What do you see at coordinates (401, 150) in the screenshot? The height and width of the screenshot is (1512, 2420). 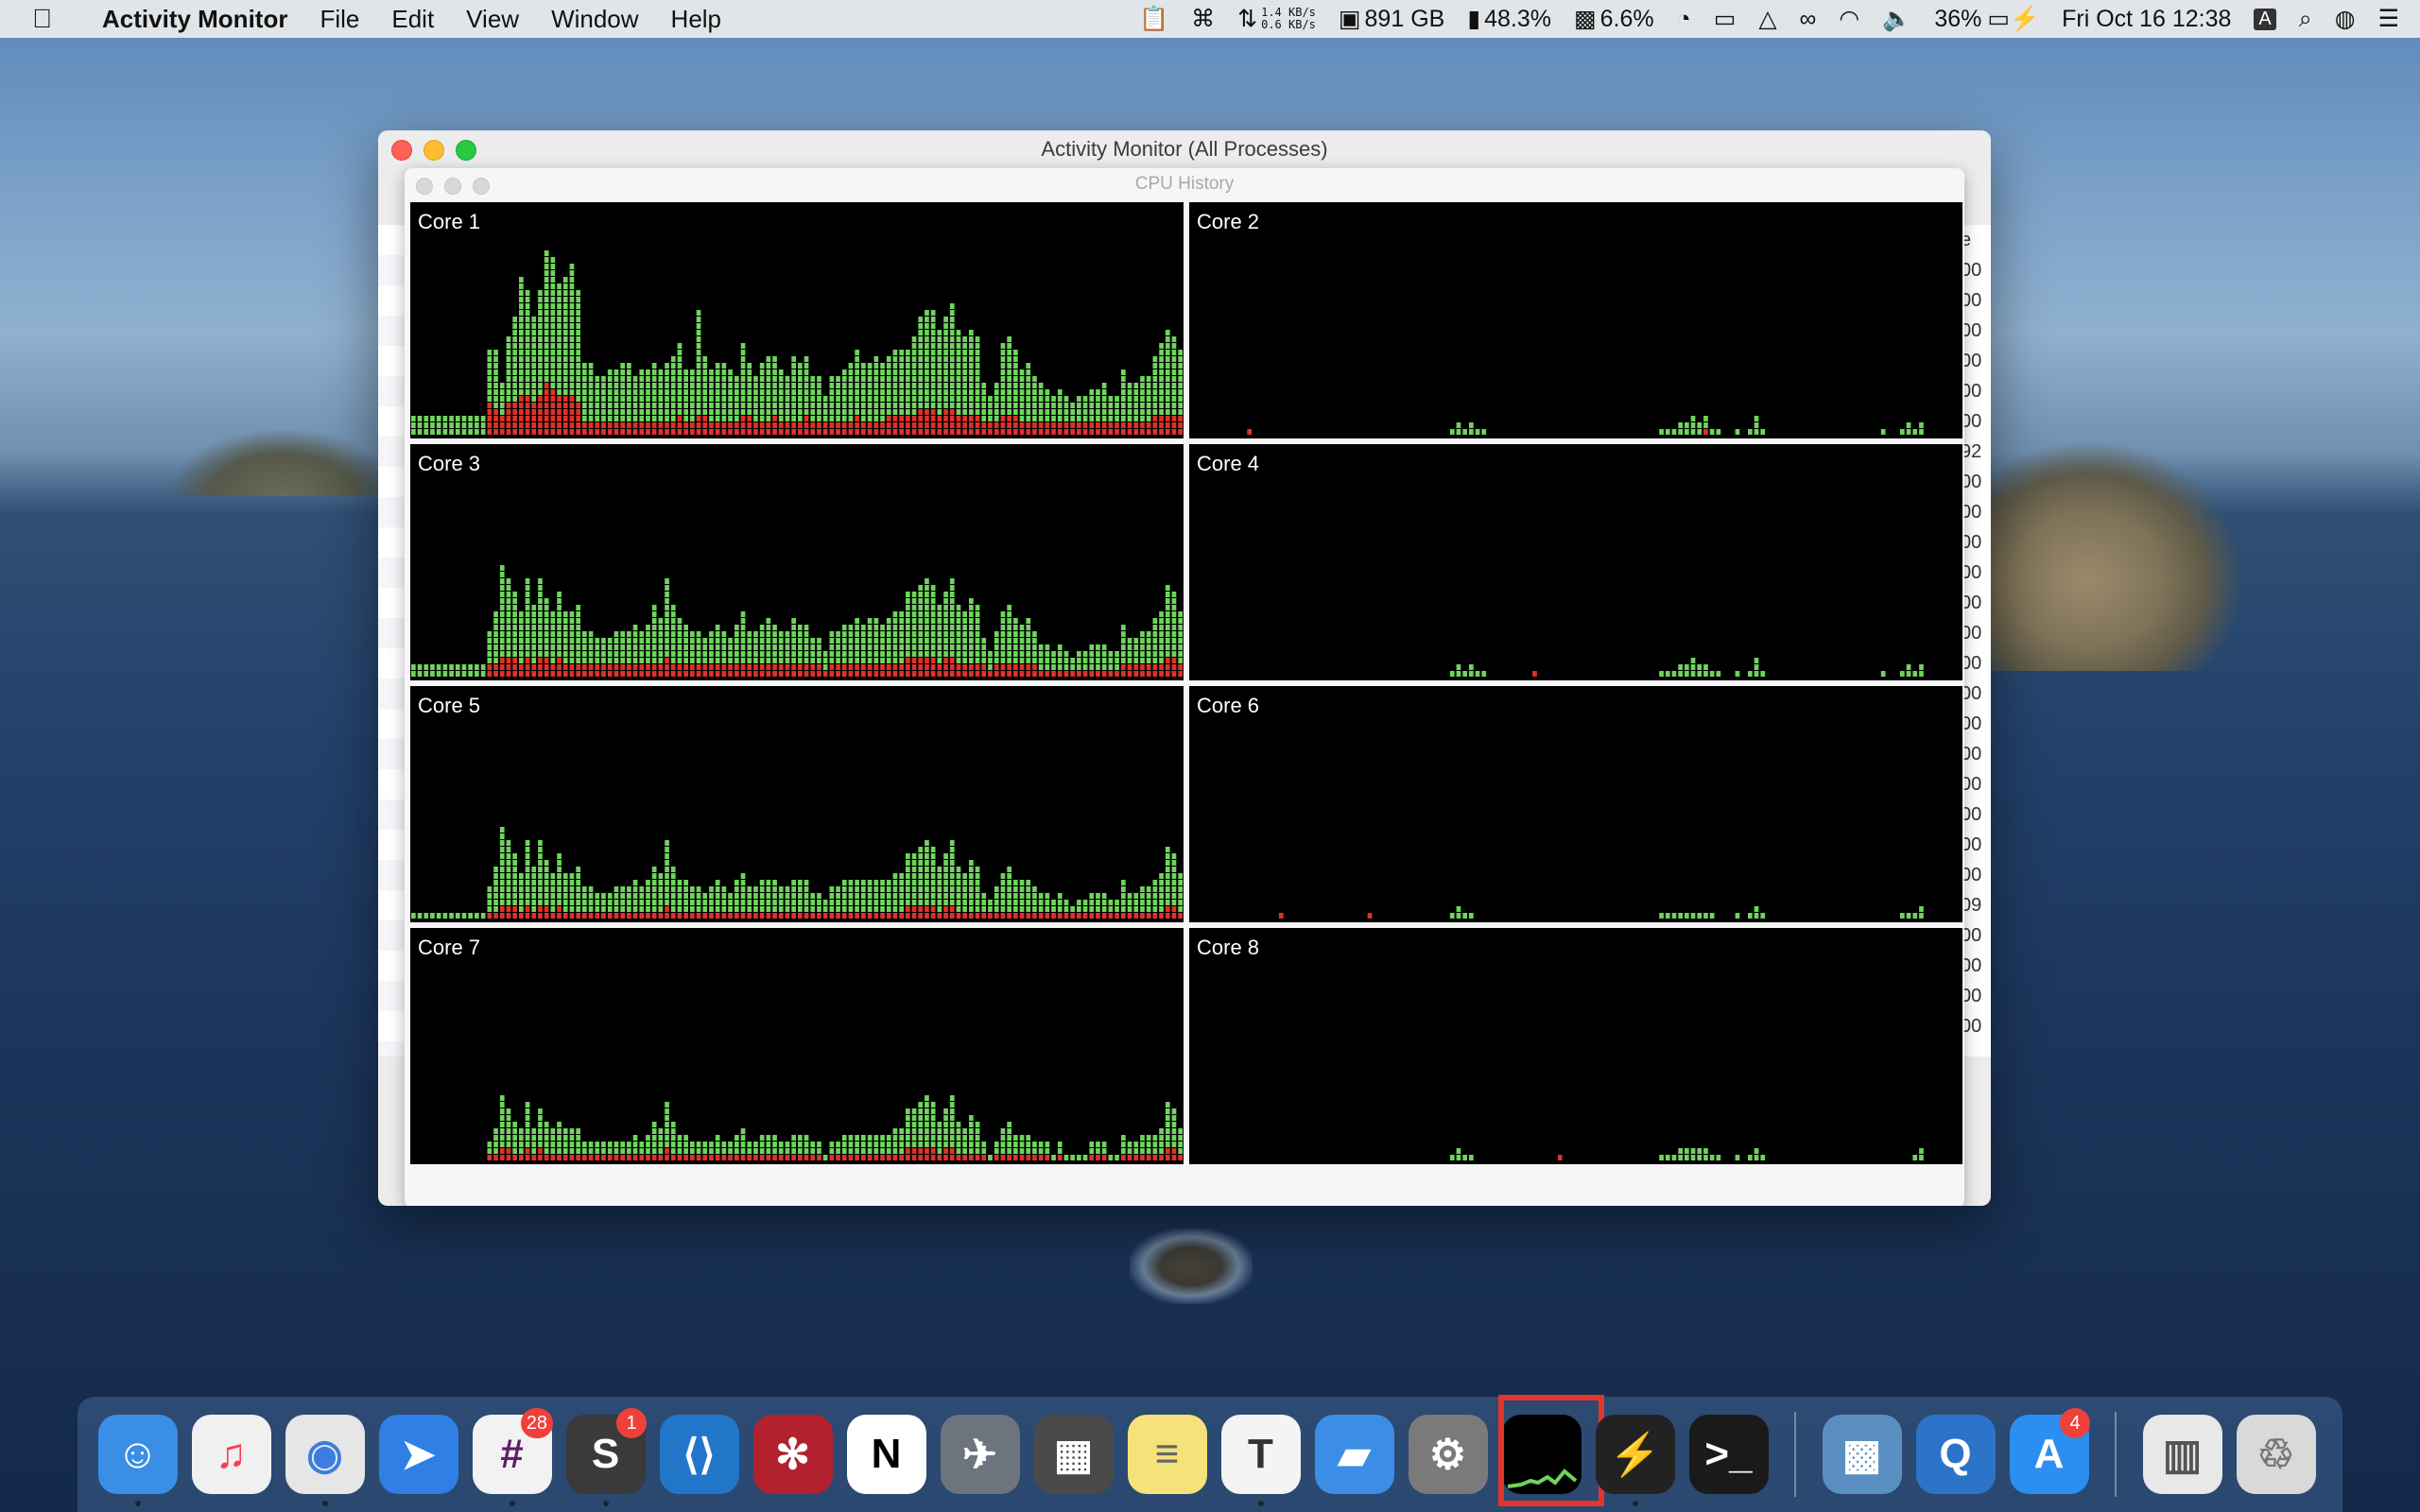 I see `window-close-button` at bounding box center [401, 150].